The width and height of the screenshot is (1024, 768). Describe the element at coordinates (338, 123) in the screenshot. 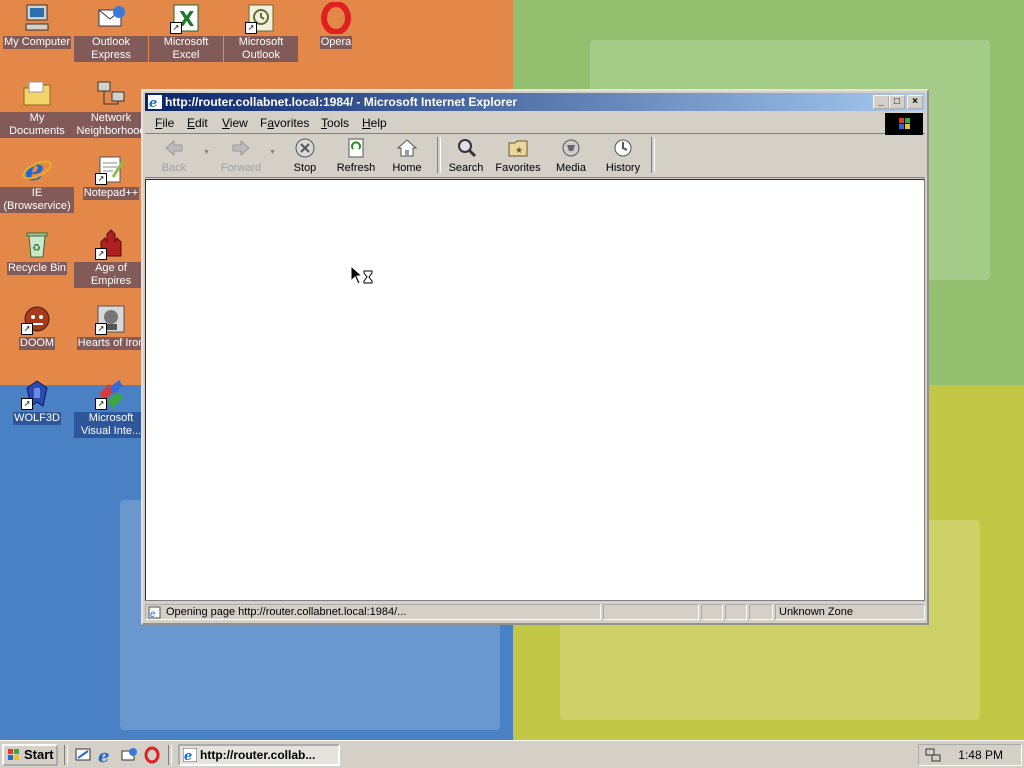

I see `menu-label: ools` at that location.